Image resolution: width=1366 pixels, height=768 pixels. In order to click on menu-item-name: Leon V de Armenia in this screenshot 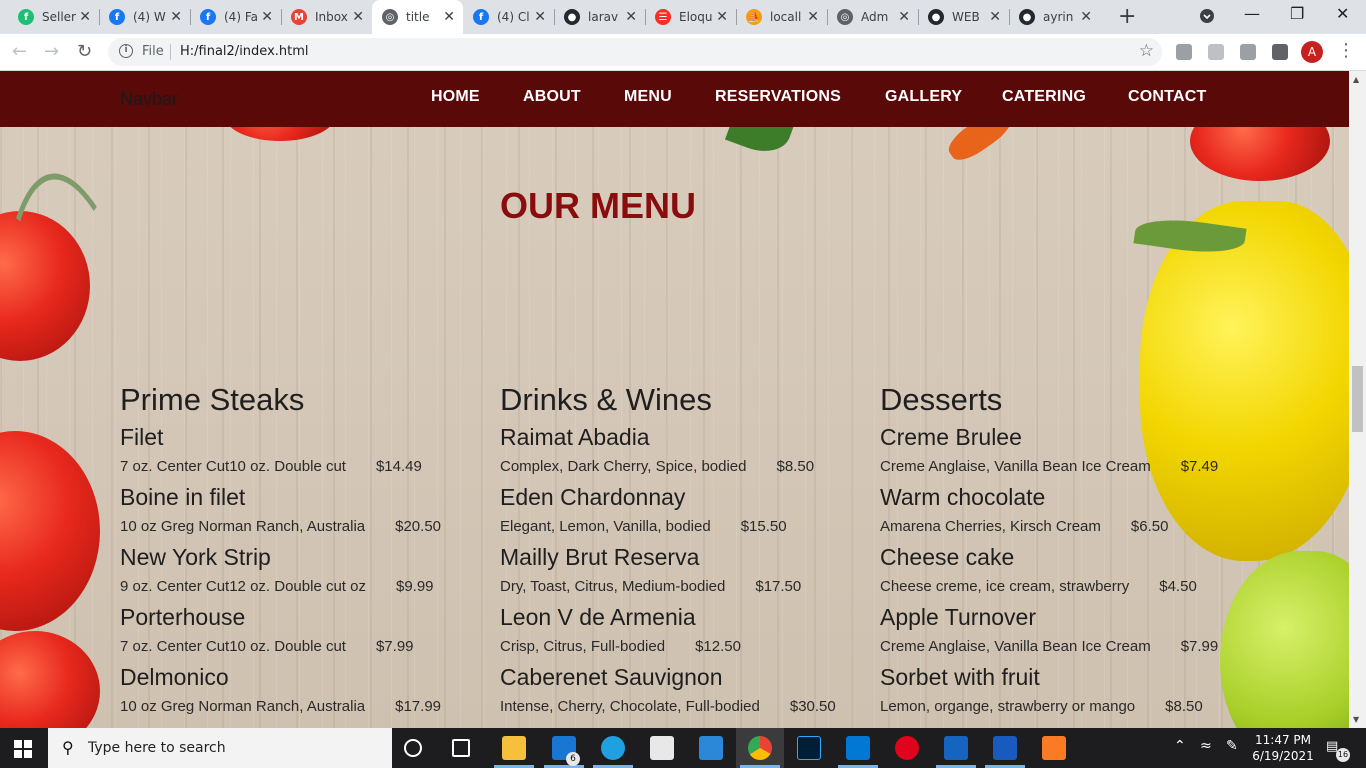, I will do `click(598, 617)`.